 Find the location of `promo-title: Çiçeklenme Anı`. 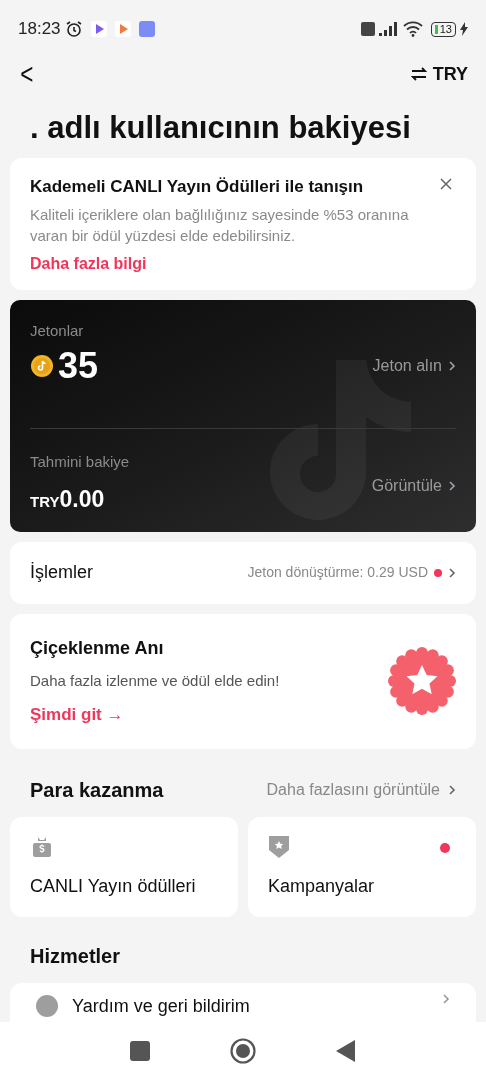

promo-title: Çiçeklenme Anı is located at coordinates (97, 648).